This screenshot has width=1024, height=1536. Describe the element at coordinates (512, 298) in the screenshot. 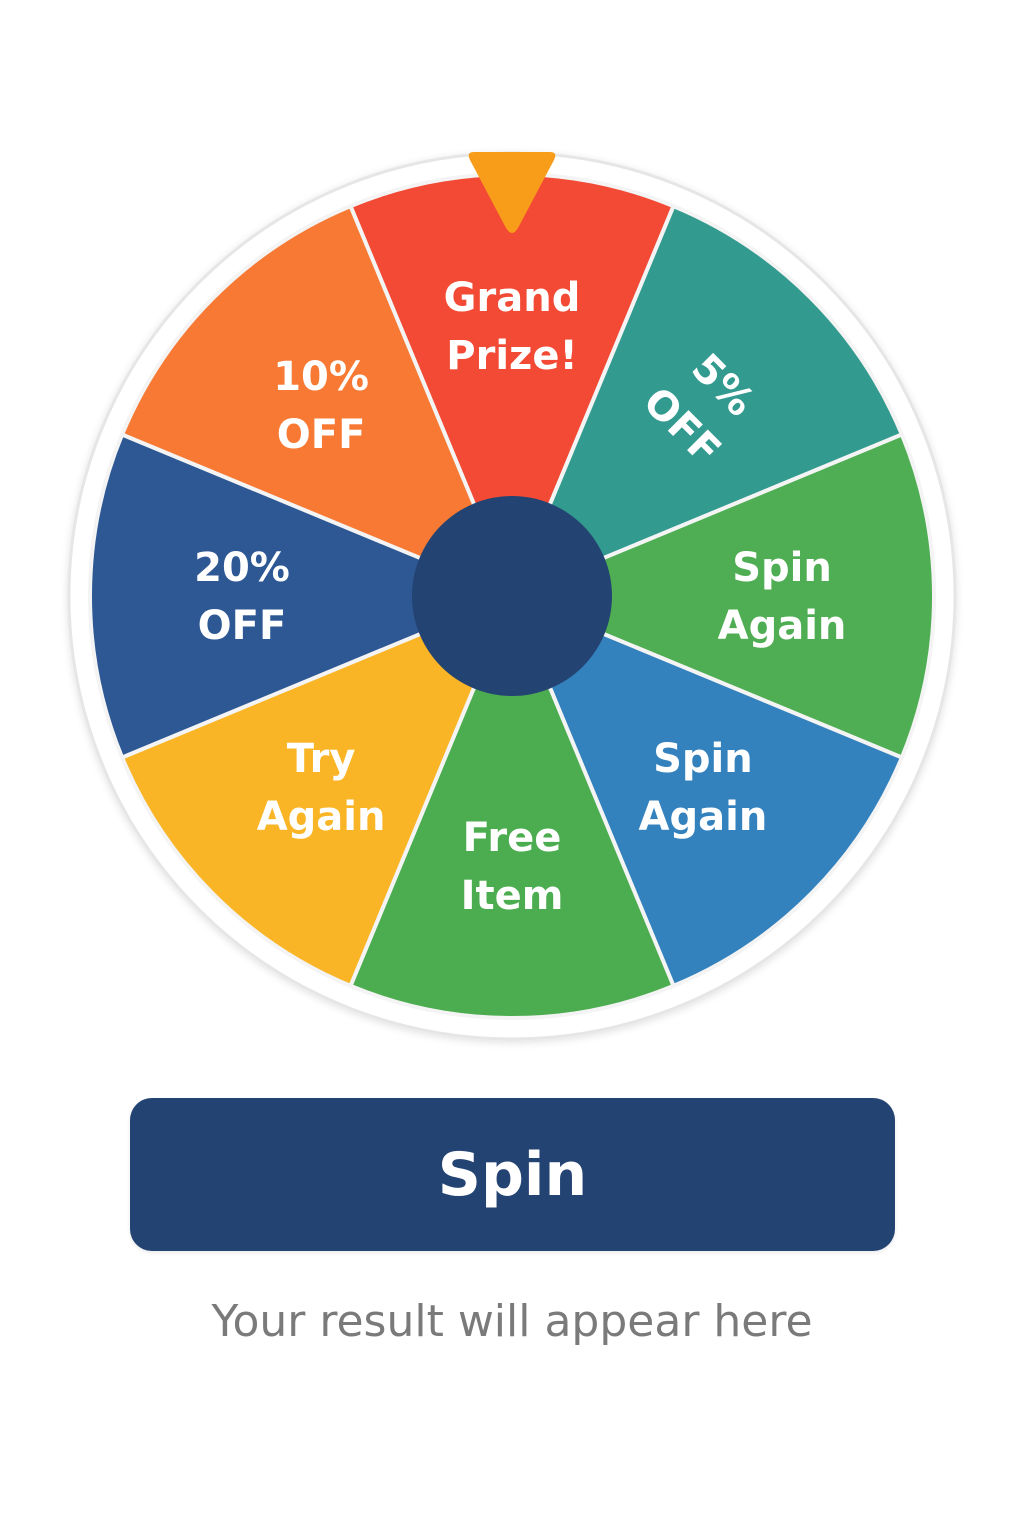

I see `wheel-segment-label-line: Grand` at that location.